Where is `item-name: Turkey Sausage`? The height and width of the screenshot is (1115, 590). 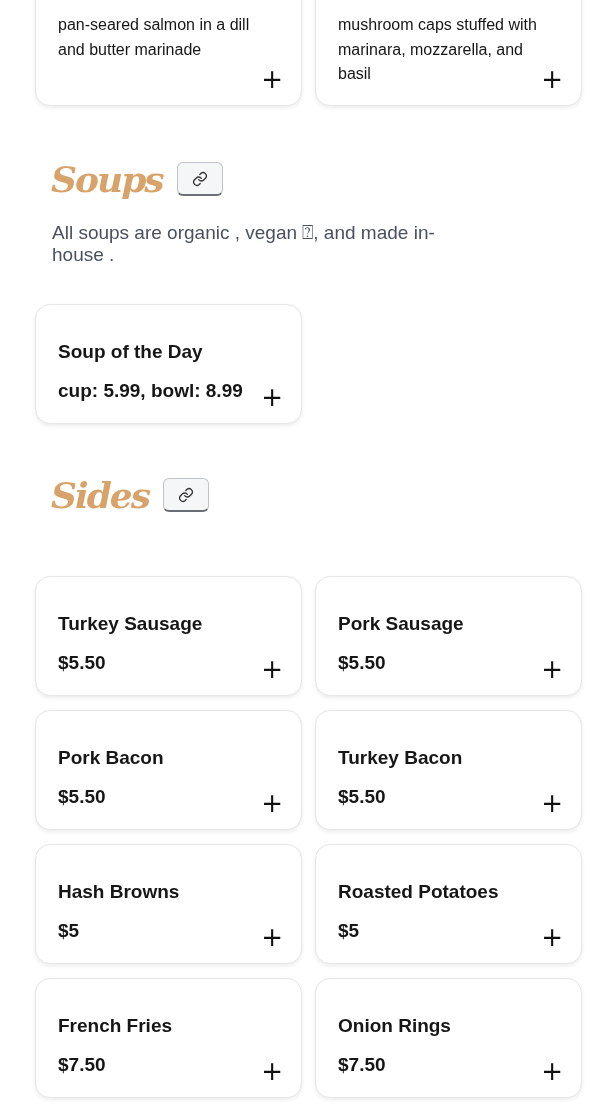 item-name: Turkey Sausage is located at coordinates (130, 624).